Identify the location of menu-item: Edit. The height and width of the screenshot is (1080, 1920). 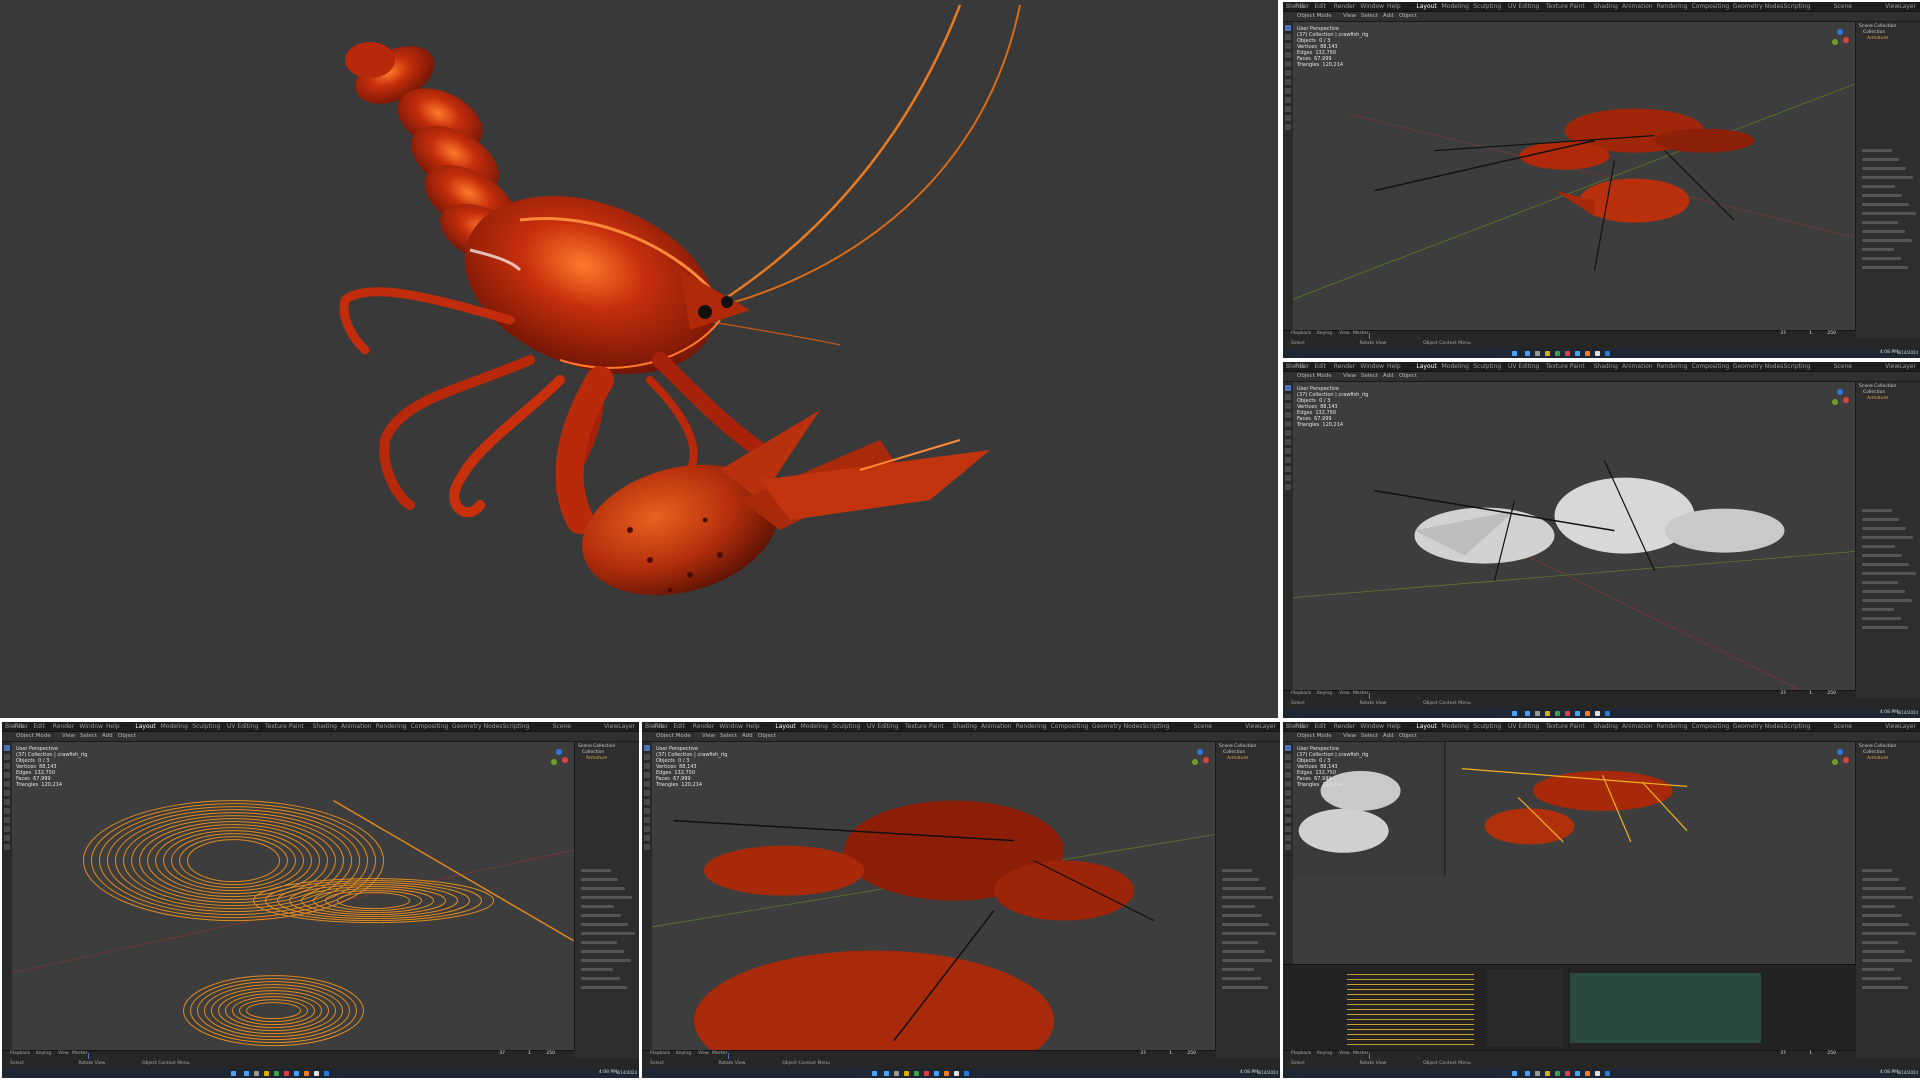
(1320, 366).